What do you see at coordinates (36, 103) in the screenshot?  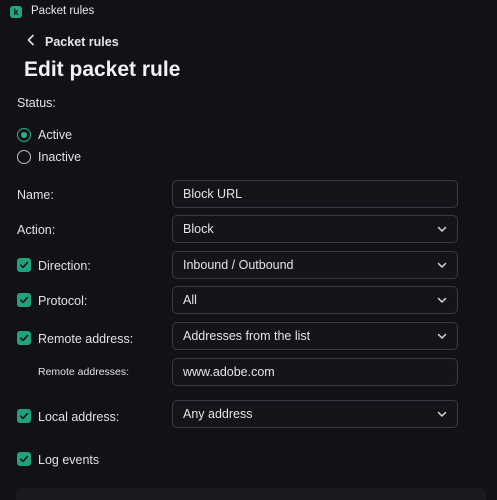 I see `status-label: Status:` at bounding box center [36, 103].